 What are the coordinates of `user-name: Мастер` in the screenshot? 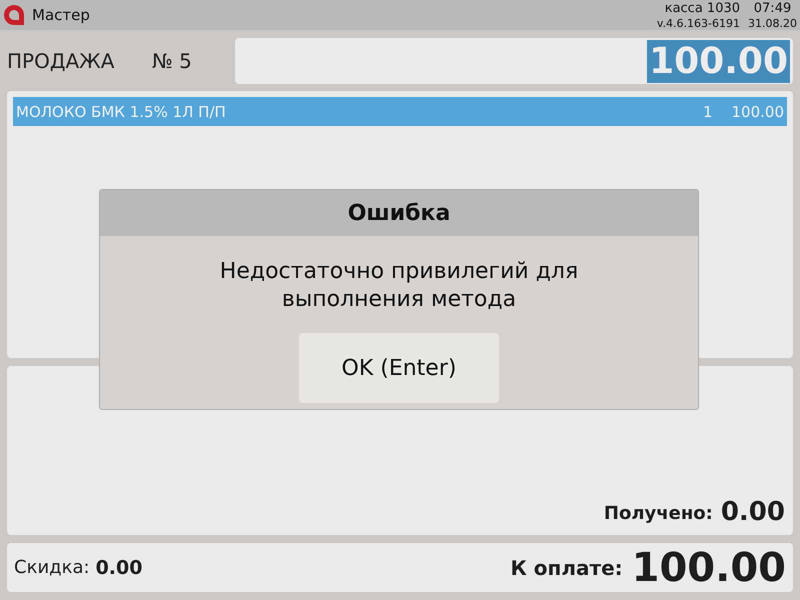 It's located at (61, 15).